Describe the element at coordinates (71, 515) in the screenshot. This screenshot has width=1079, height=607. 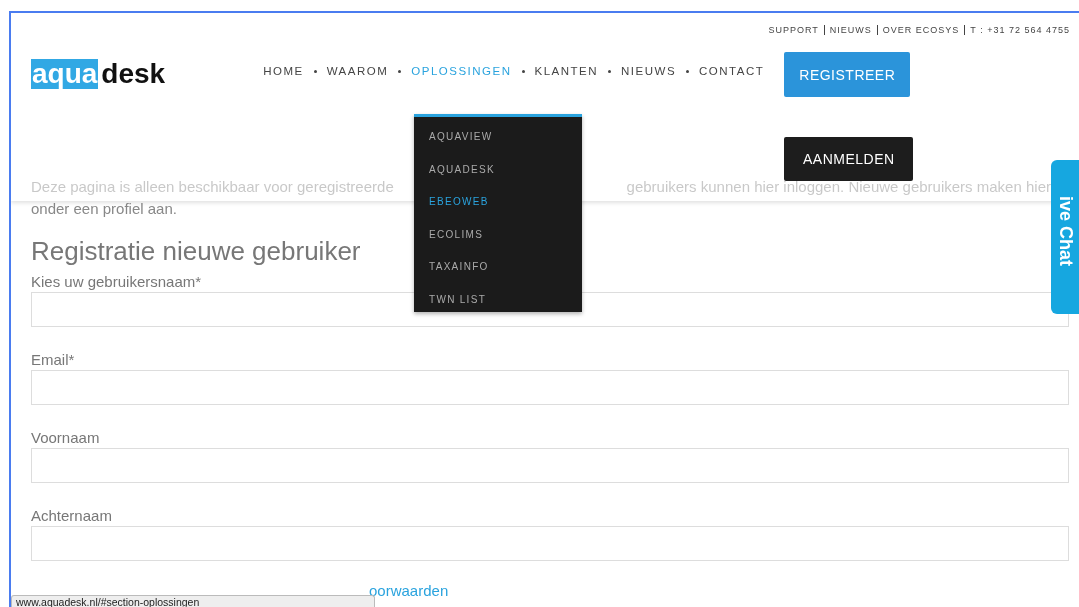
I see `field-label: Achternaam` at that location.